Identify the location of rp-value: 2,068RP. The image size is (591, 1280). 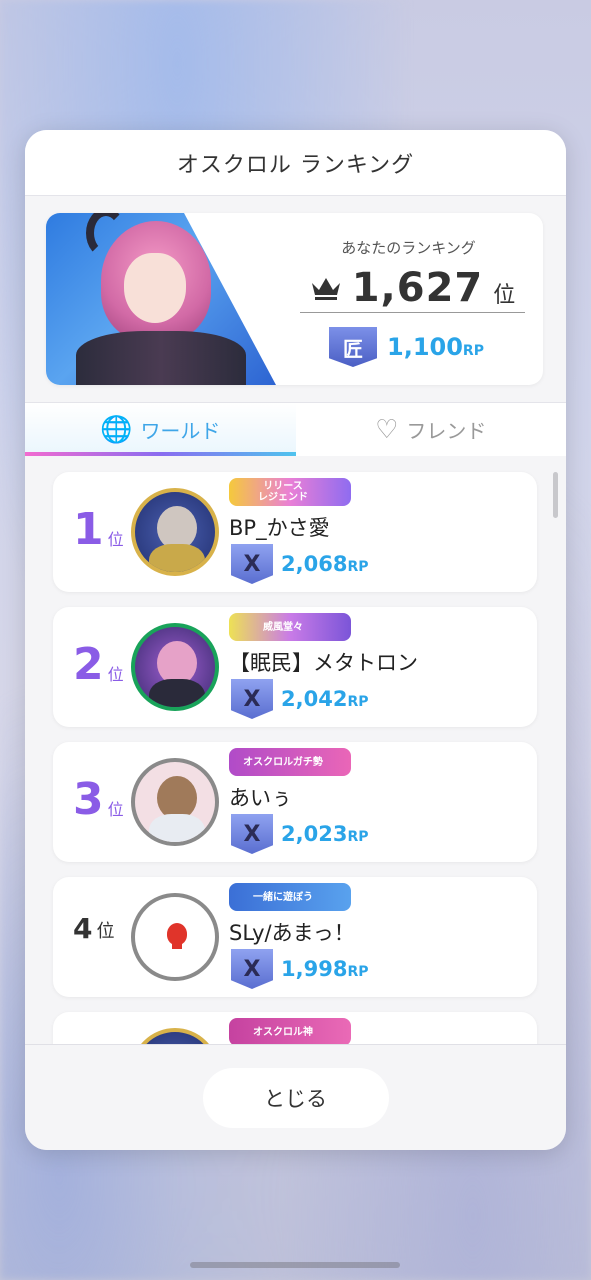
(325, 564).